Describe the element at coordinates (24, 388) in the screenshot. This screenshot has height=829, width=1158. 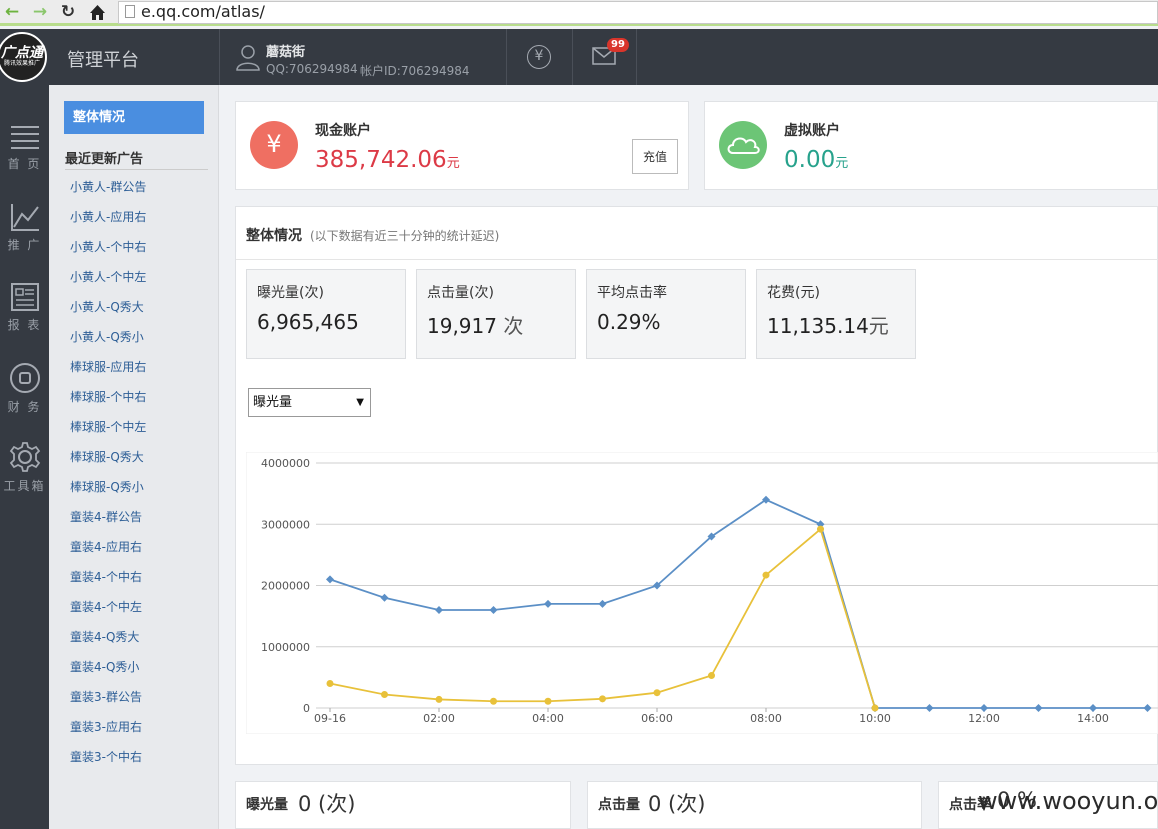
I see `nav-finance: 财 务` at that location.